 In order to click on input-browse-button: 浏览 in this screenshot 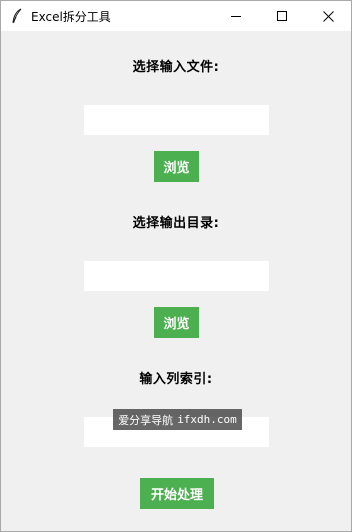, I will do `click(176, 166)`.